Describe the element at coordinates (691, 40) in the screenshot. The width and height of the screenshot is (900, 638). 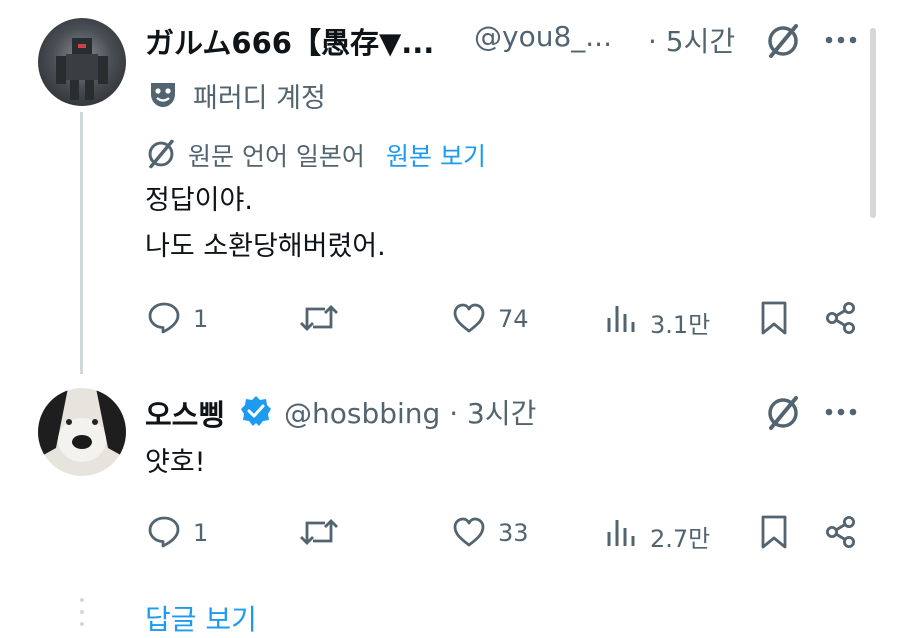
I see `timestamp: · 5시간` at that location.